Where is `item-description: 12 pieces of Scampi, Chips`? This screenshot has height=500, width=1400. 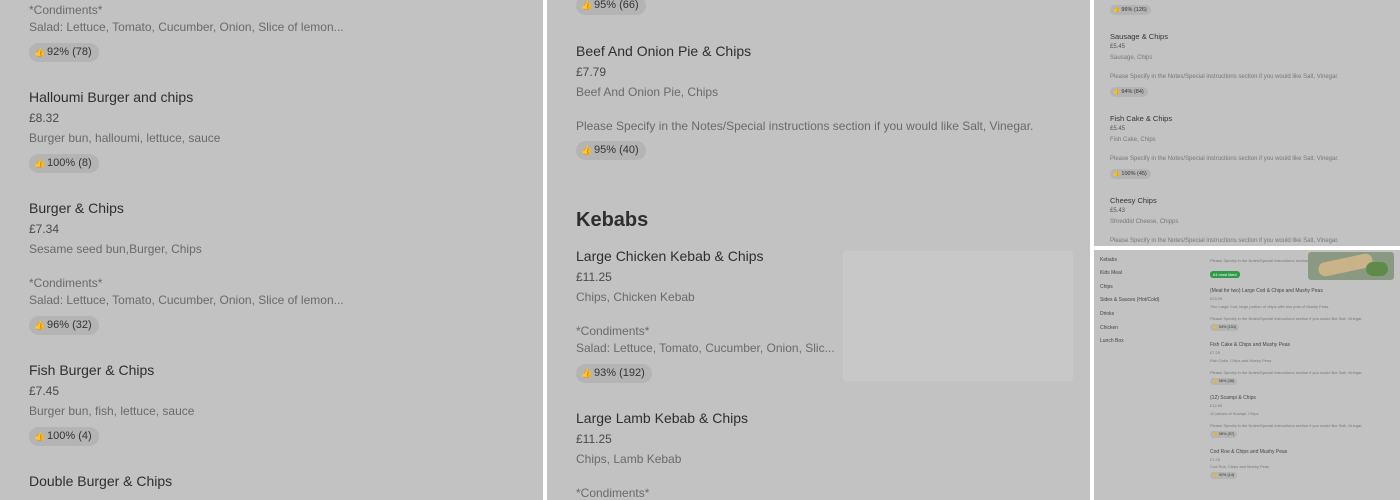 item-description: 12 pieces of Scampi, Chips is located at coordinates (1234, 413).